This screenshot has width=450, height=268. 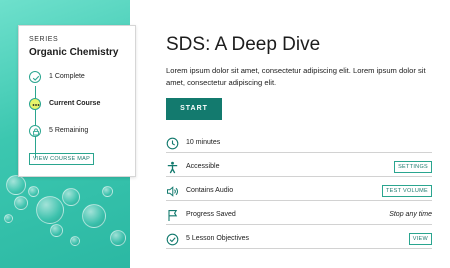 I want to click on check-circle-icon, so click(x=172, y=239).